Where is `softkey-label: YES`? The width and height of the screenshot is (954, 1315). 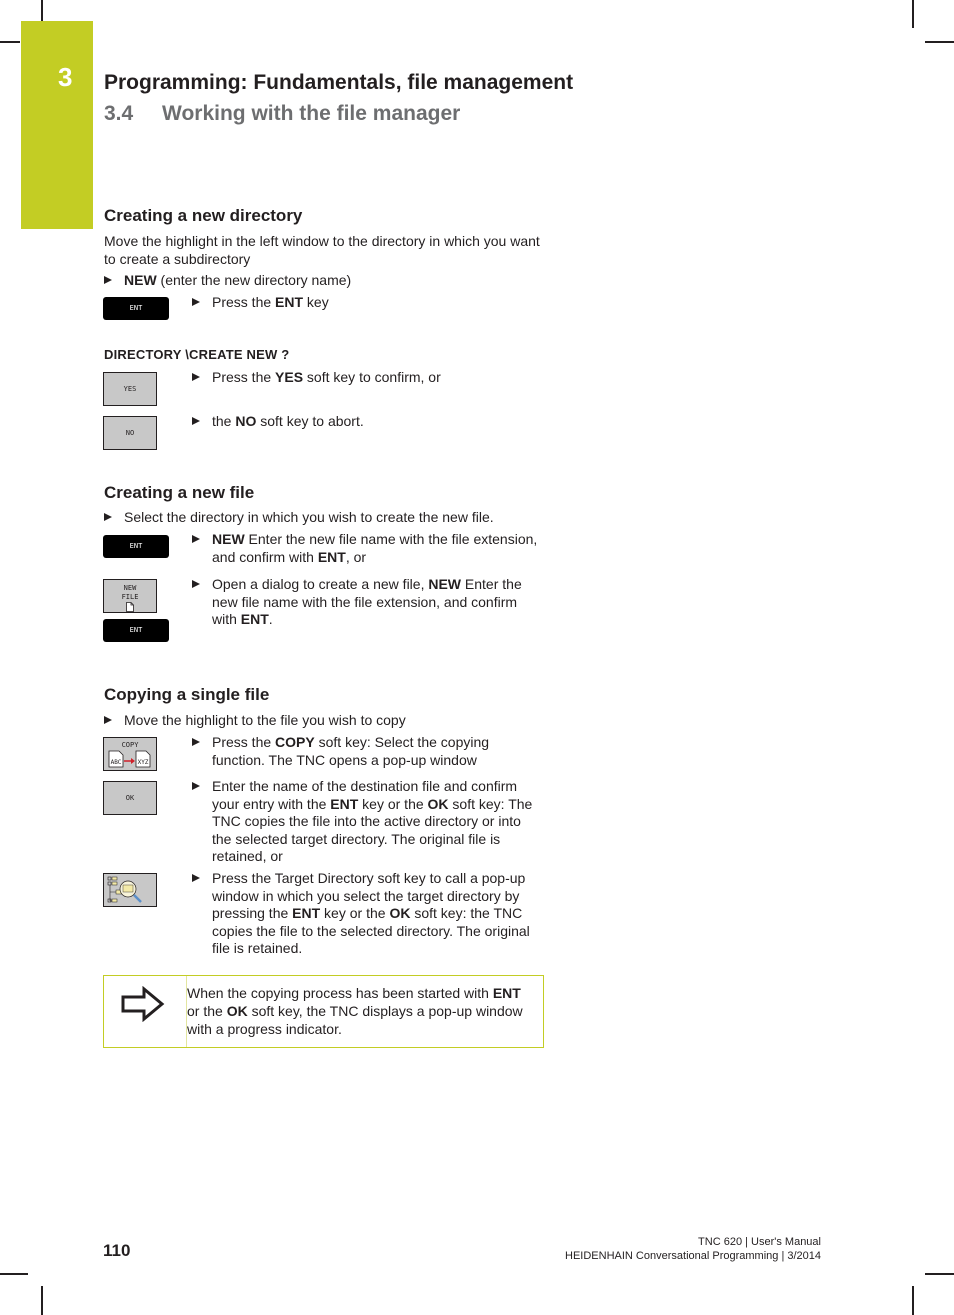
softkey-label: YES is located at coordinates (130, 389).